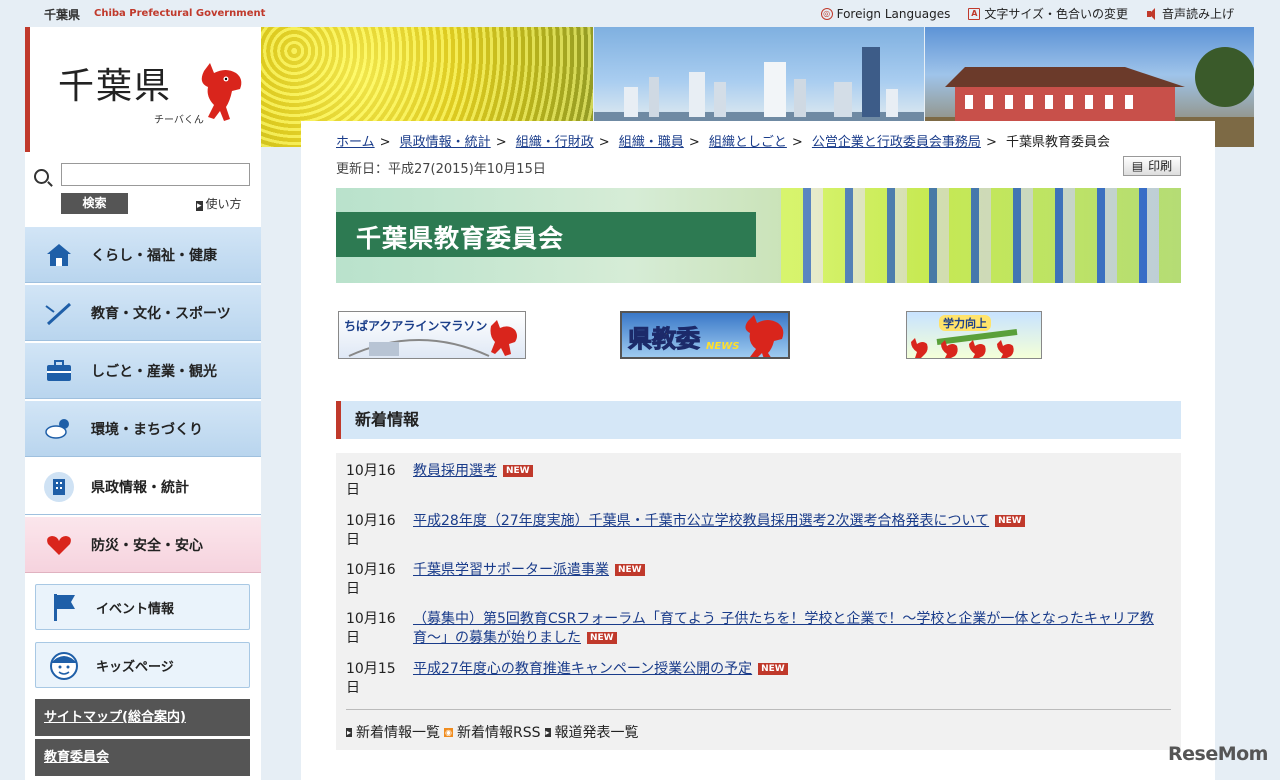 Image resolution: width=1280 pixels, height=780 pixels. I want to click on bridge-graphic, so click(432, 338).